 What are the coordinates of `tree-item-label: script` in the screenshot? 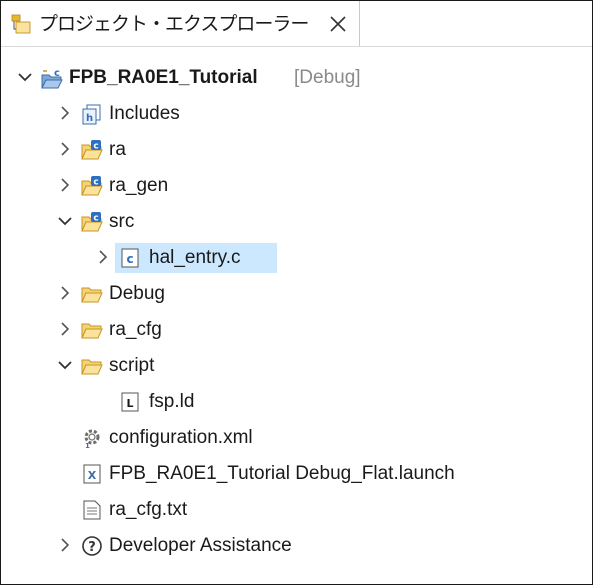 It's located at (132, 365).